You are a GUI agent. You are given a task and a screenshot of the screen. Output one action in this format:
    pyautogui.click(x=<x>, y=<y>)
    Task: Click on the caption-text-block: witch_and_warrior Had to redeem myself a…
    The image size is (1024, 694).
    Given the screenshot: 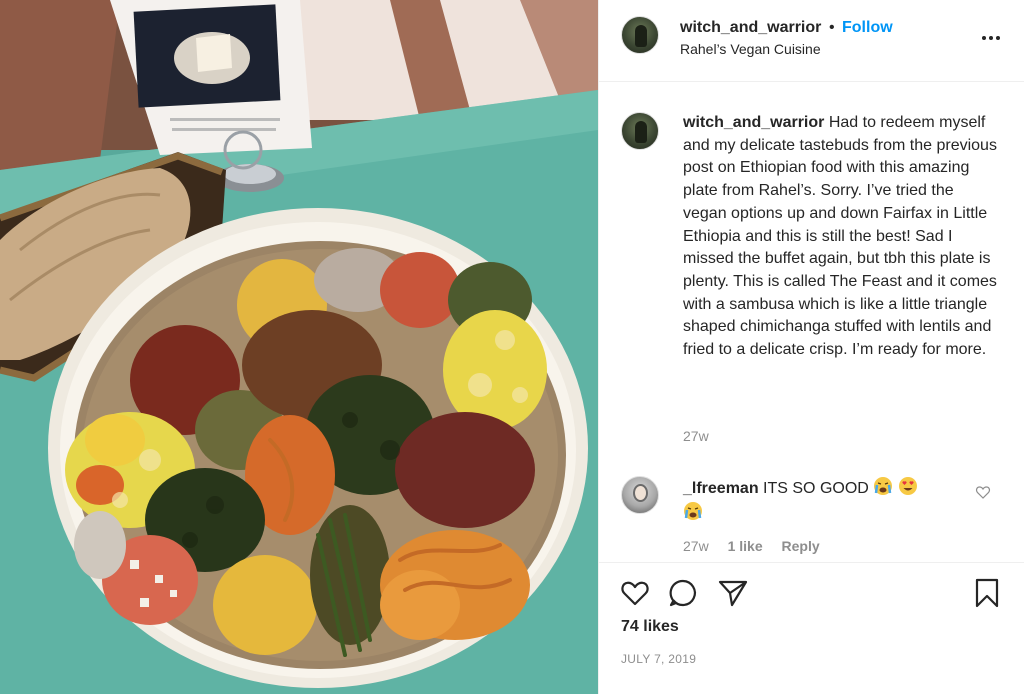 What is the action you would take?
    pyautogui.click(x=841, y=237)
    